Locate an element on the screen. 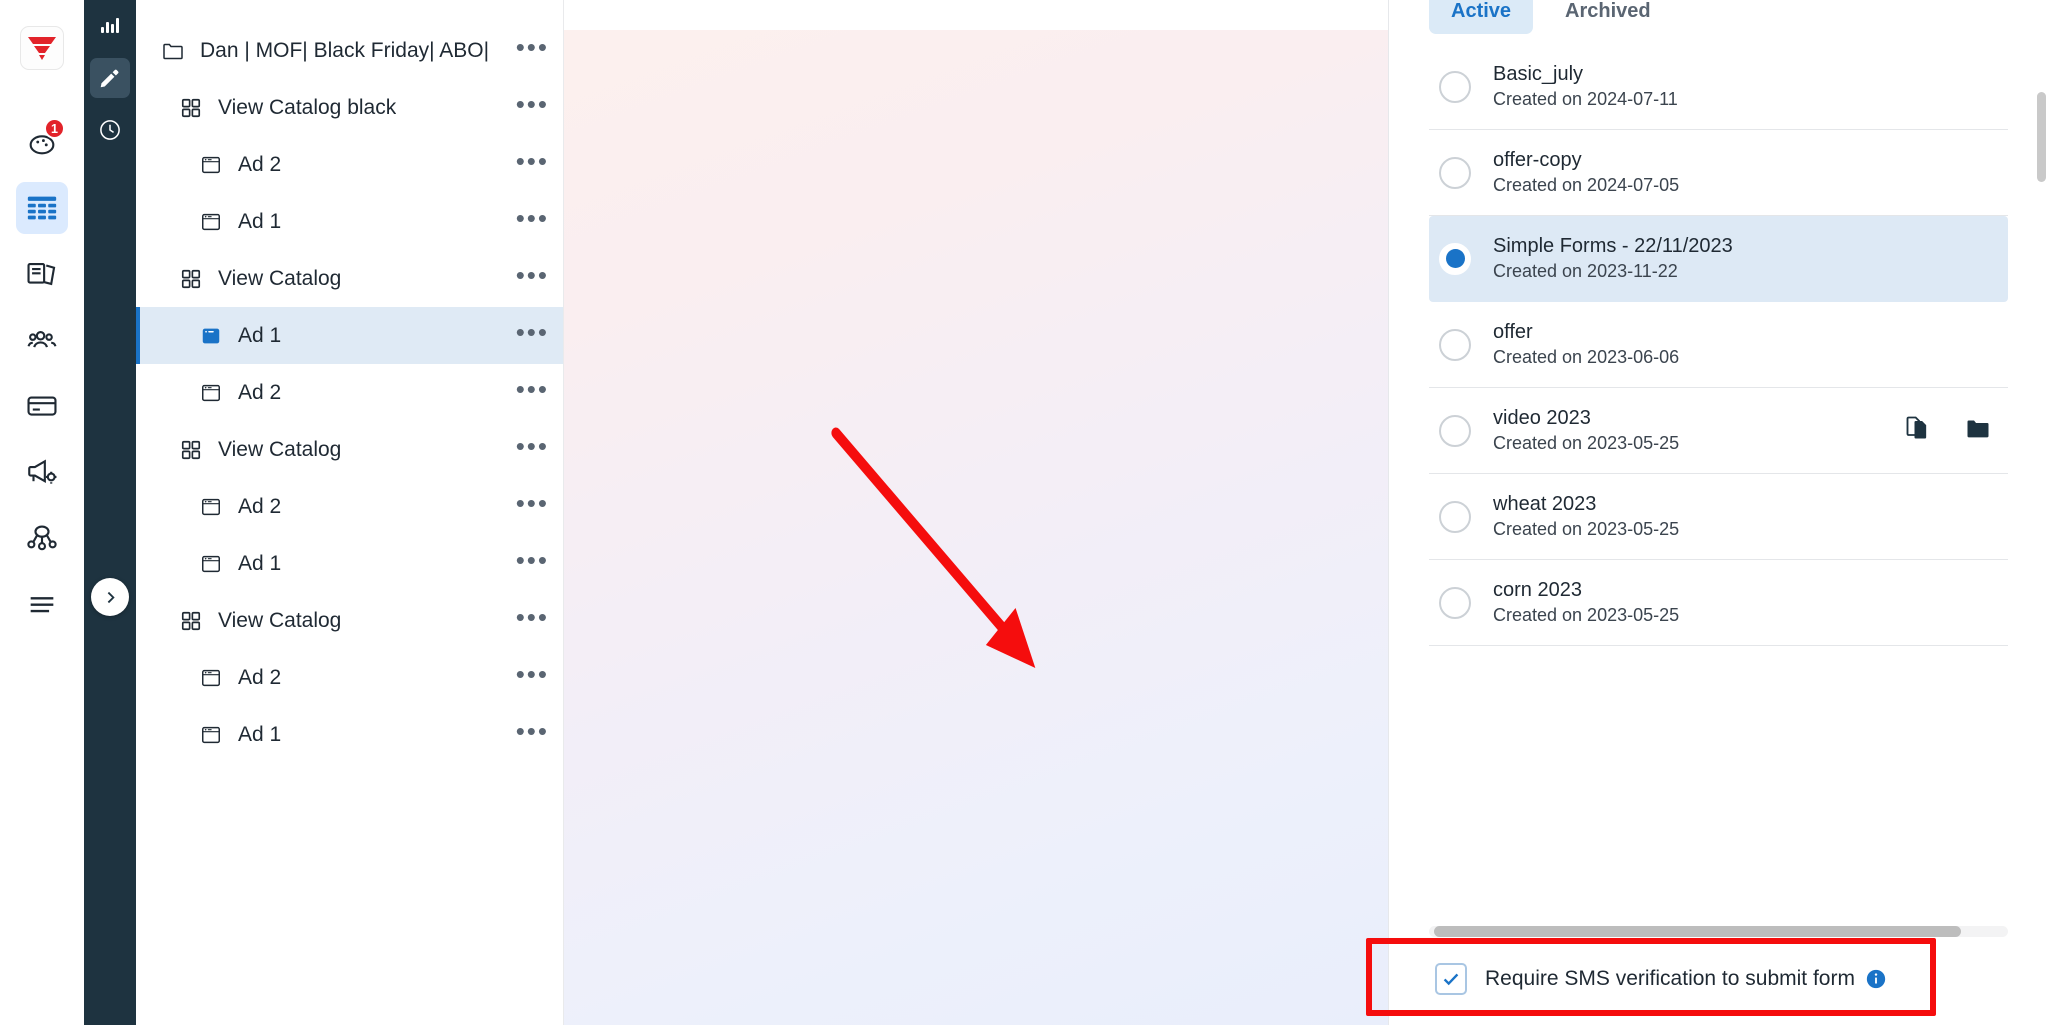 This screenshot has width=2048, height=1025. sidebar-item-tables is located at coordinates (42, 208).